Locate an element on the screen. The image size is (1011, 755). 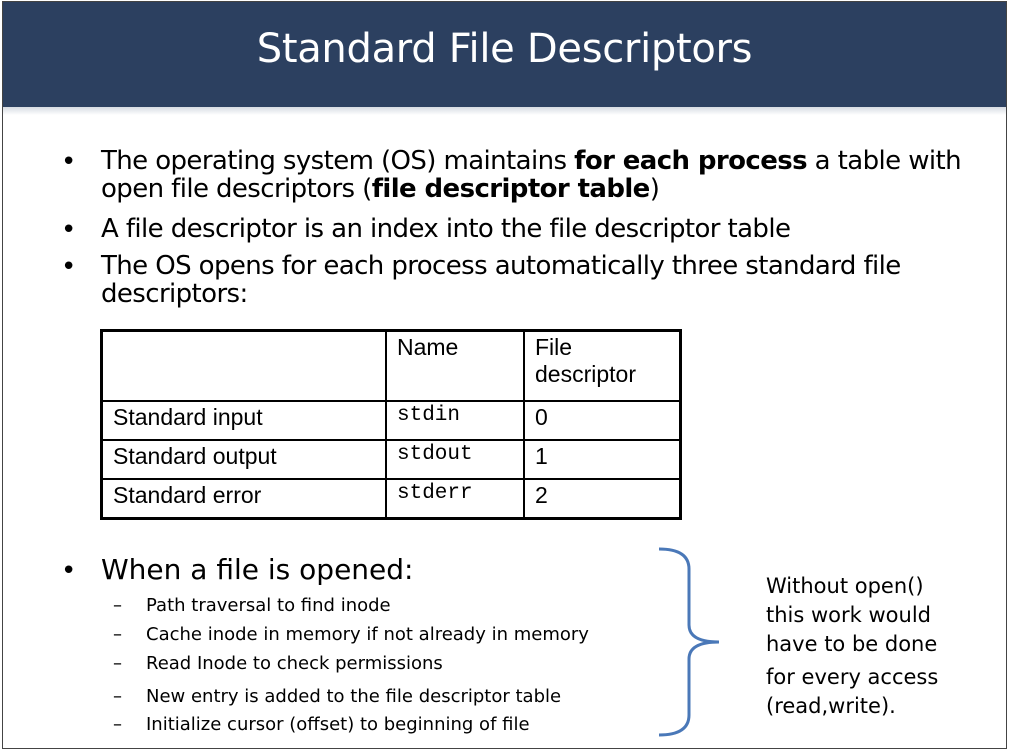
table-row: Standard error stderr 2 is located at coordinates (391, 498).